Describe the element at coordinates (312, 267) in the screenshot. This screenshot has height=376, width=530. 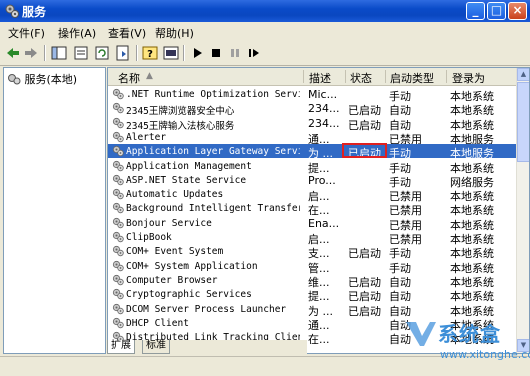
I see `table-row: COM+ System Application 管... 手动 本地系统` at that location.